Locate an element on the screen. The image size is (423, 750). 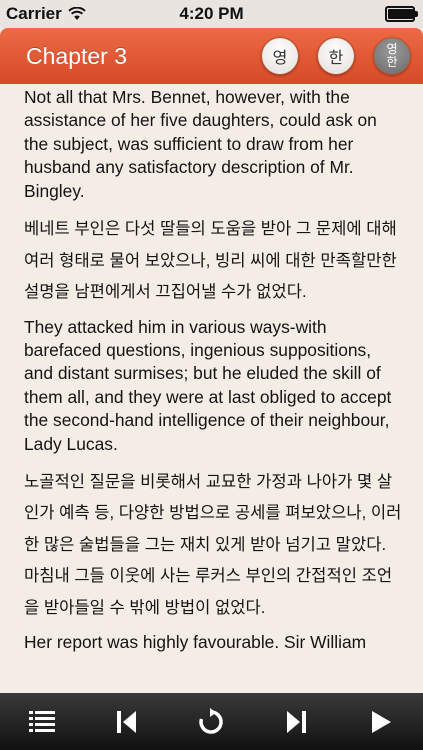
skip-next-icon is located at coordinates (297, 721).